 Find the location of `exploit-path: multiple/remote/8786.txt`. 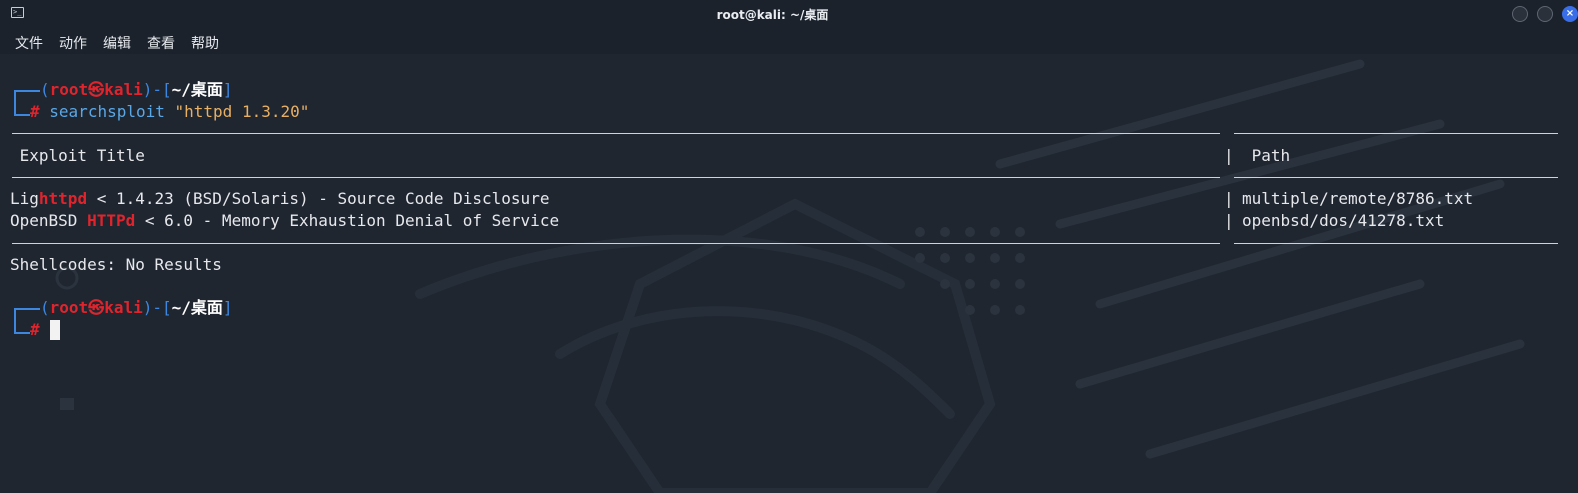

exploit-path: multiple/remote/8786.txt is located at coordinates (1358, 198).